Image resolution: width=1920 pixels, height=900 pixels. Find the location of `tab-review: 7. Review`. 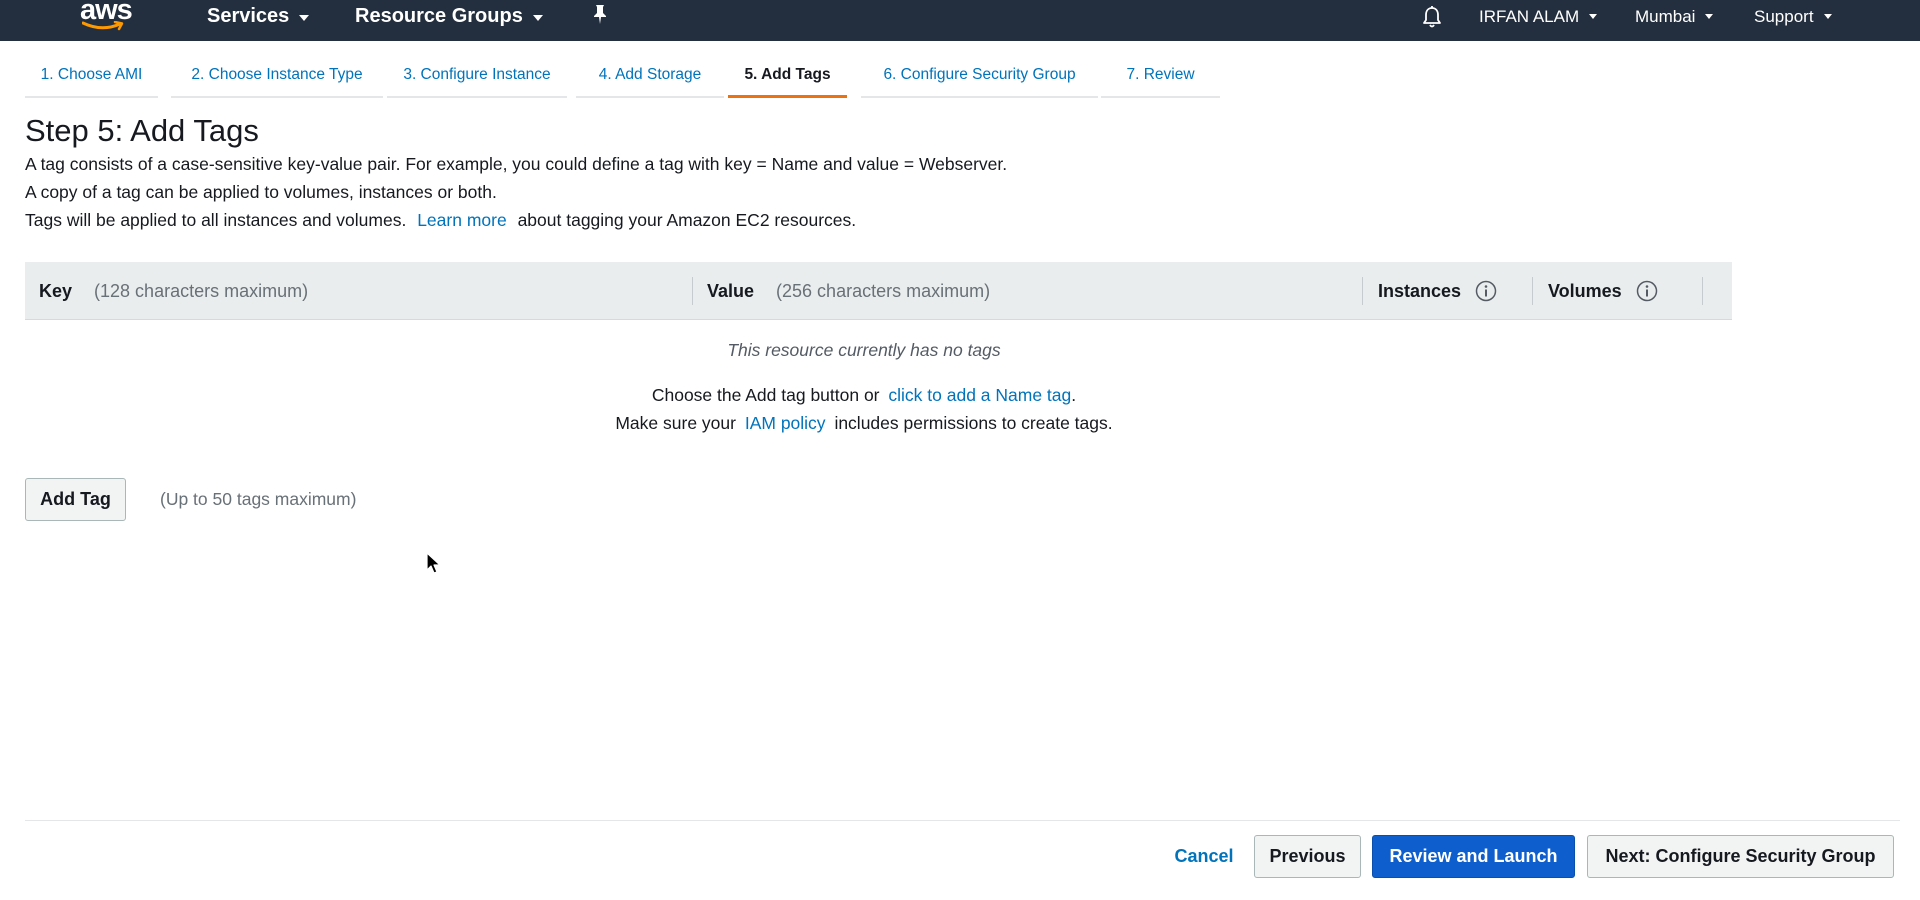

tab-review: 7. Review is located at coordinates (1160, 79).